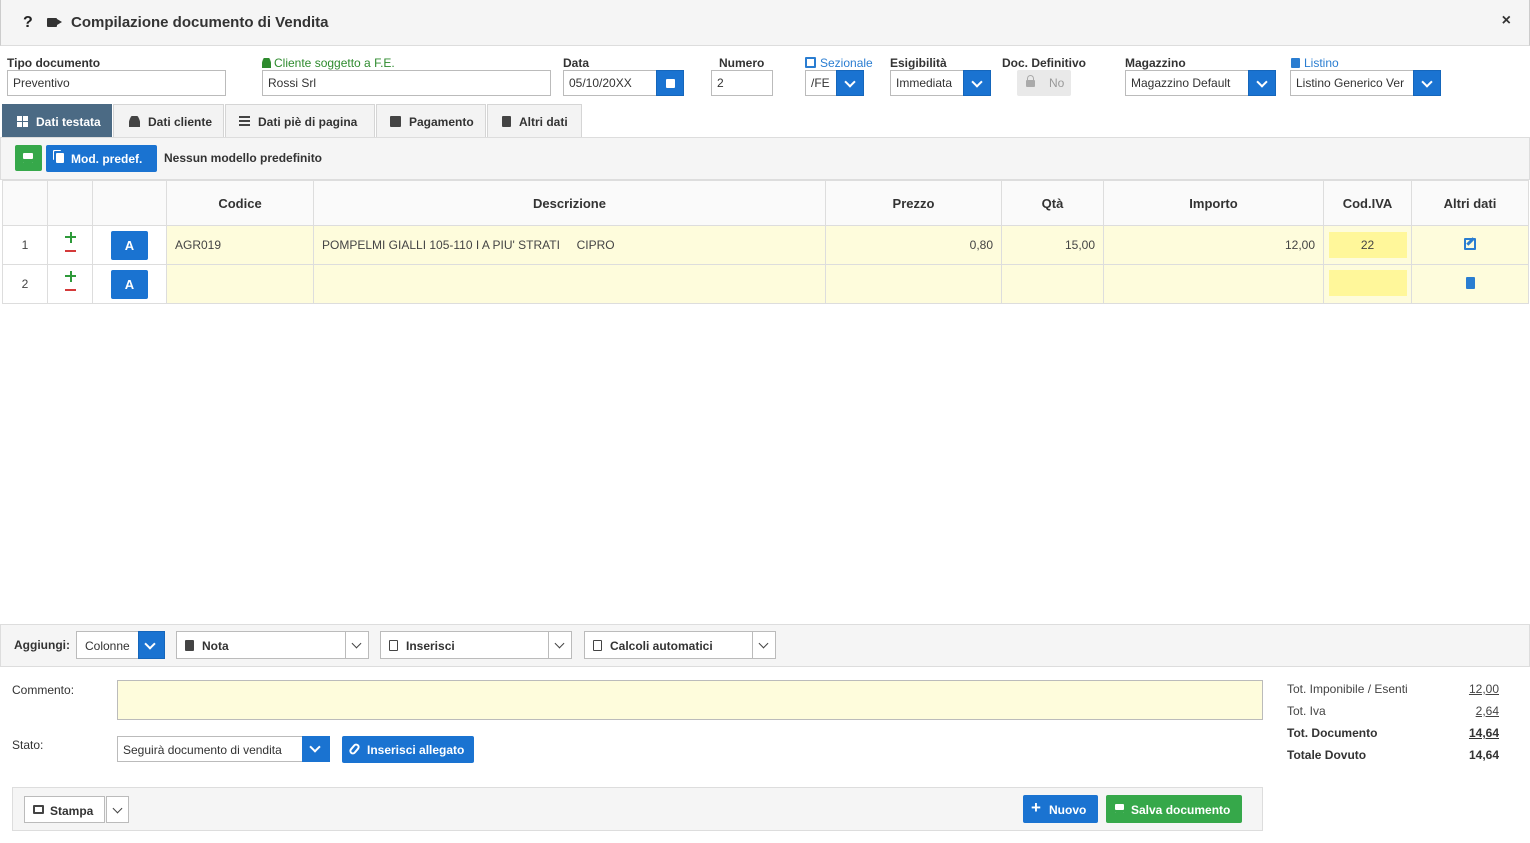 The height and width of the screenshot is (843, 1530). What do you see at coordinates (1487, 711) in the screenshot?
I see `total-value: 2,64` at bounding box center [1487, 711].